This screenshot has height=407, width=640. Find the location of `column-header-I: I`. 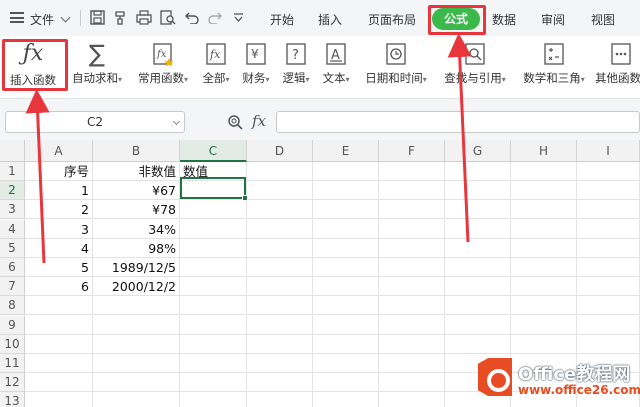

column-header-I: I is located at coordinates (608, 151).